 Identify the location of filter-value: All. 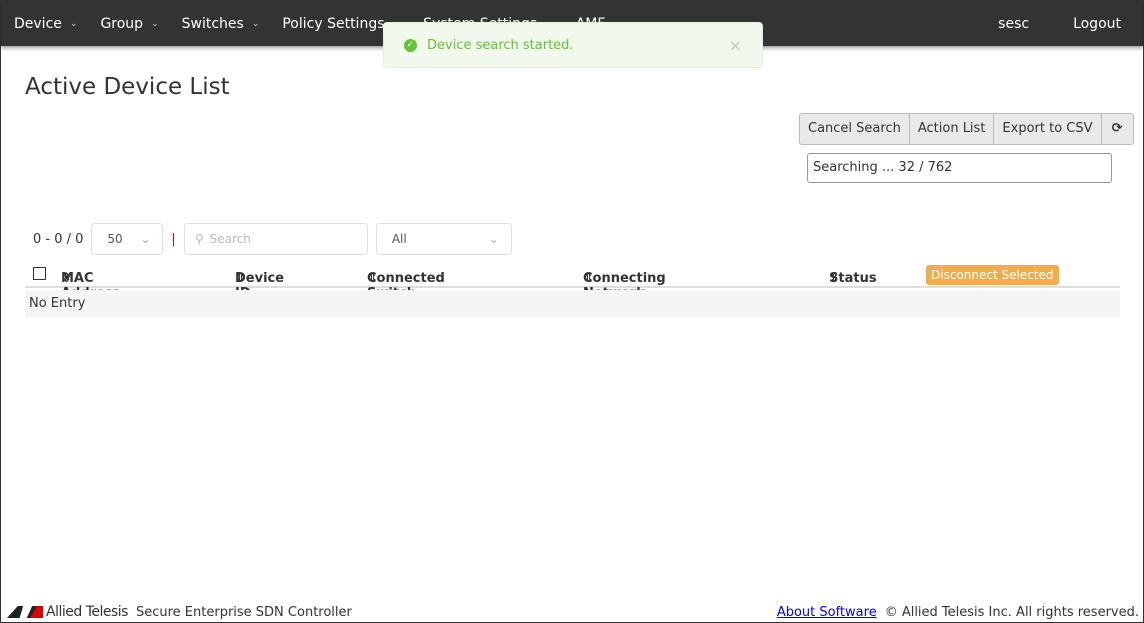
(399, 239).